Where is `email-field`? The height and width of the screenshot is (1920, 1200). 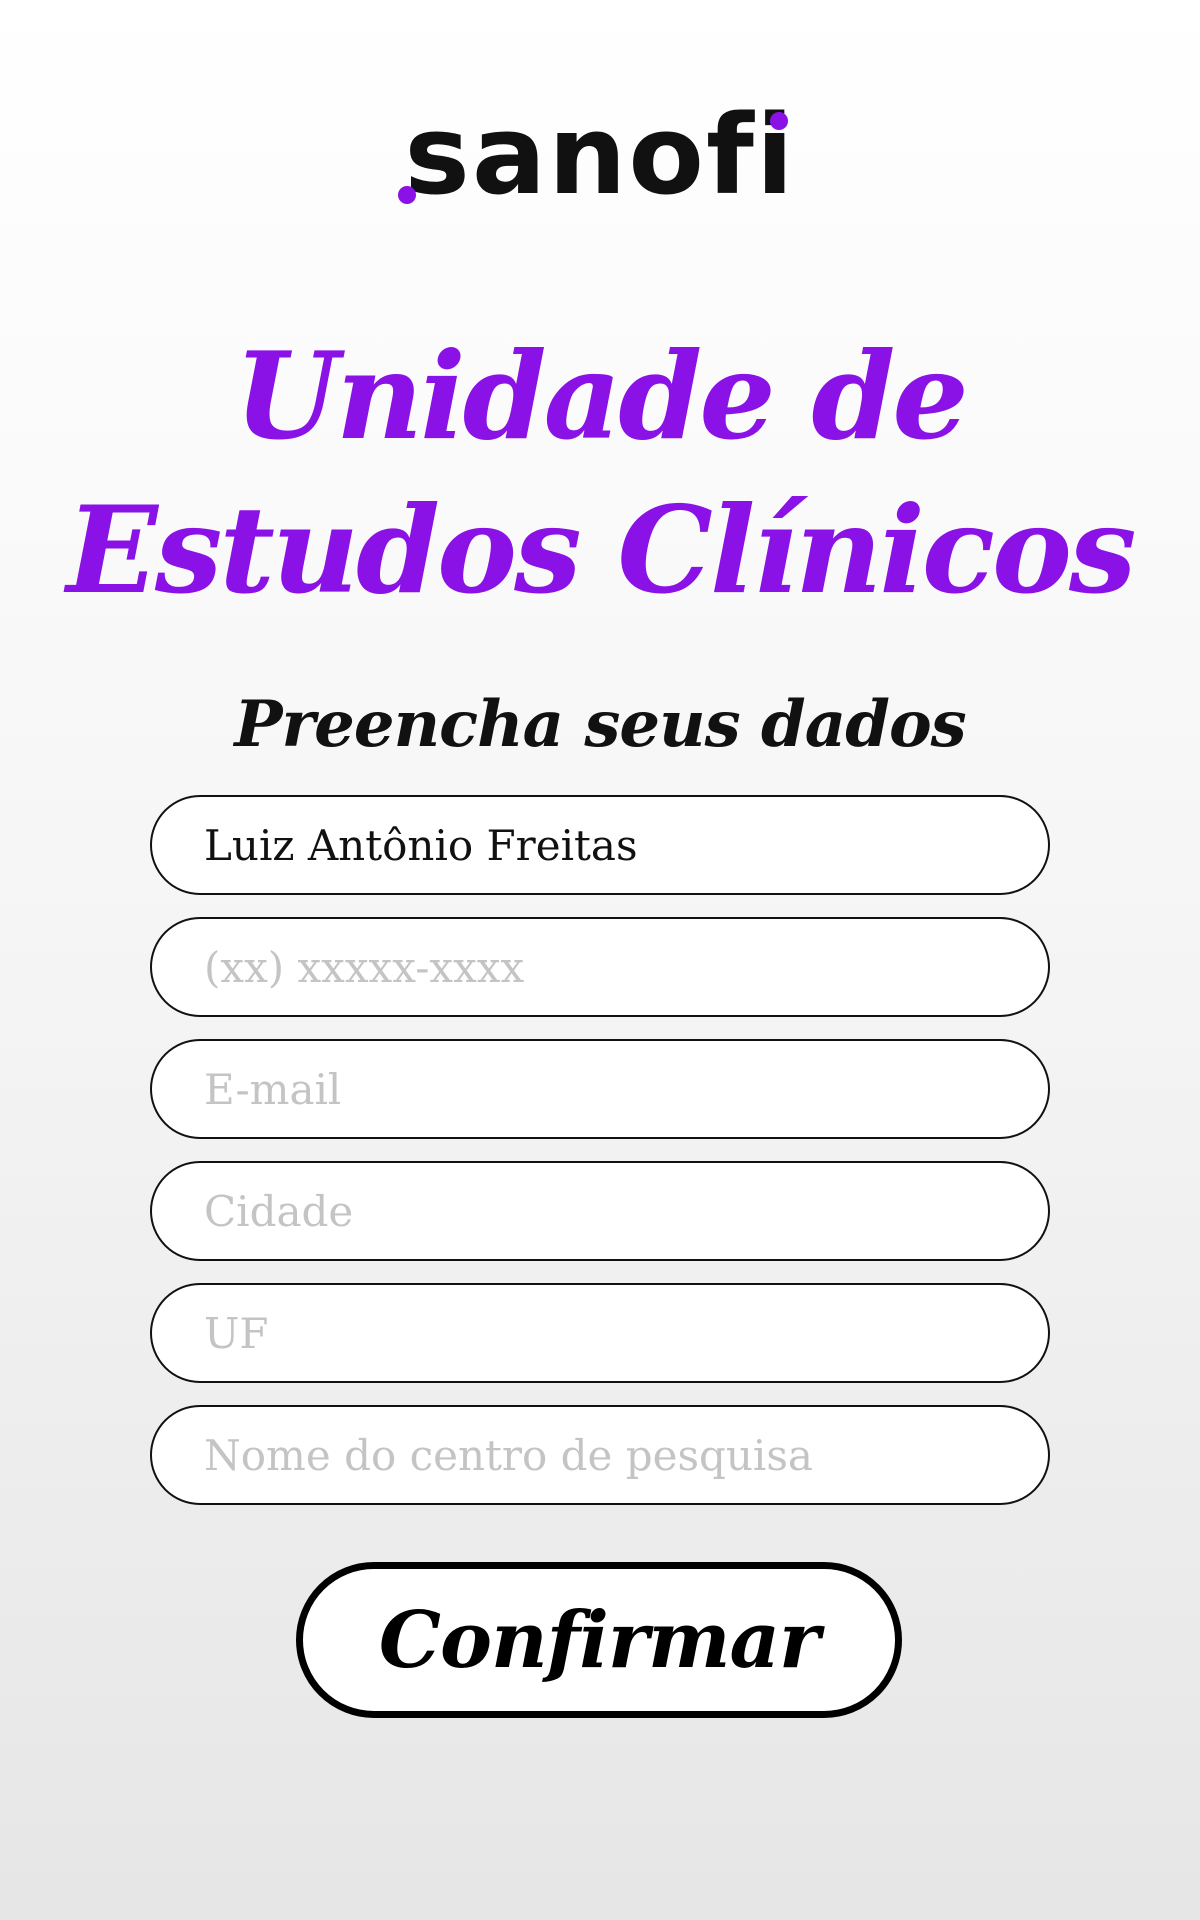
email-field is located at coordinates (600, 1089).